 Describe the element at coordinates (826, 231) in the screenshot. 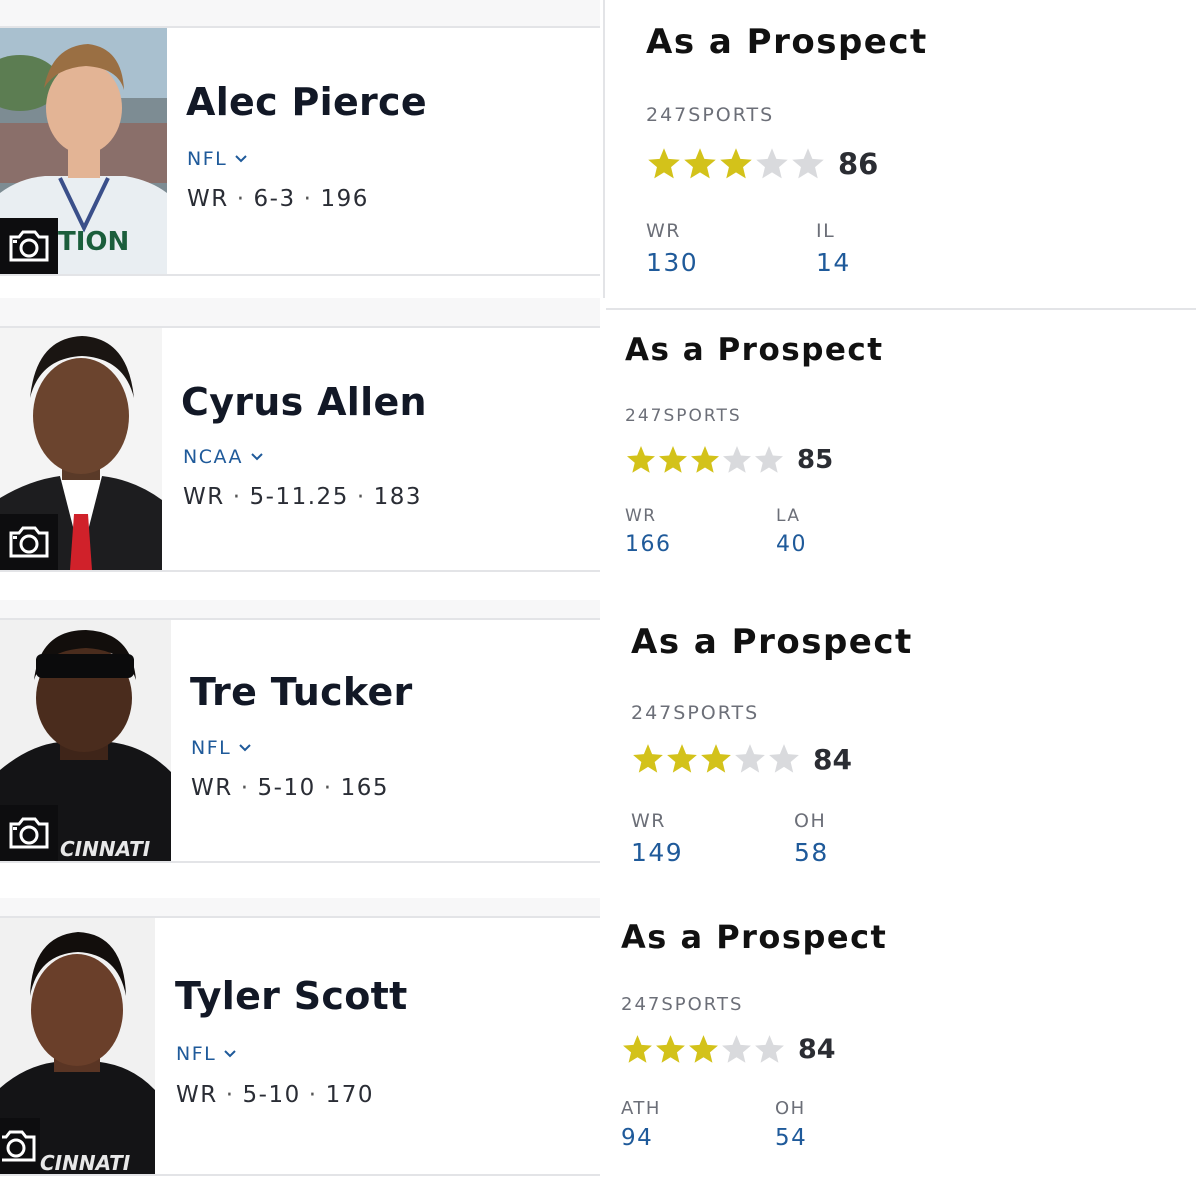

I see `rank-label: IL` at that location.